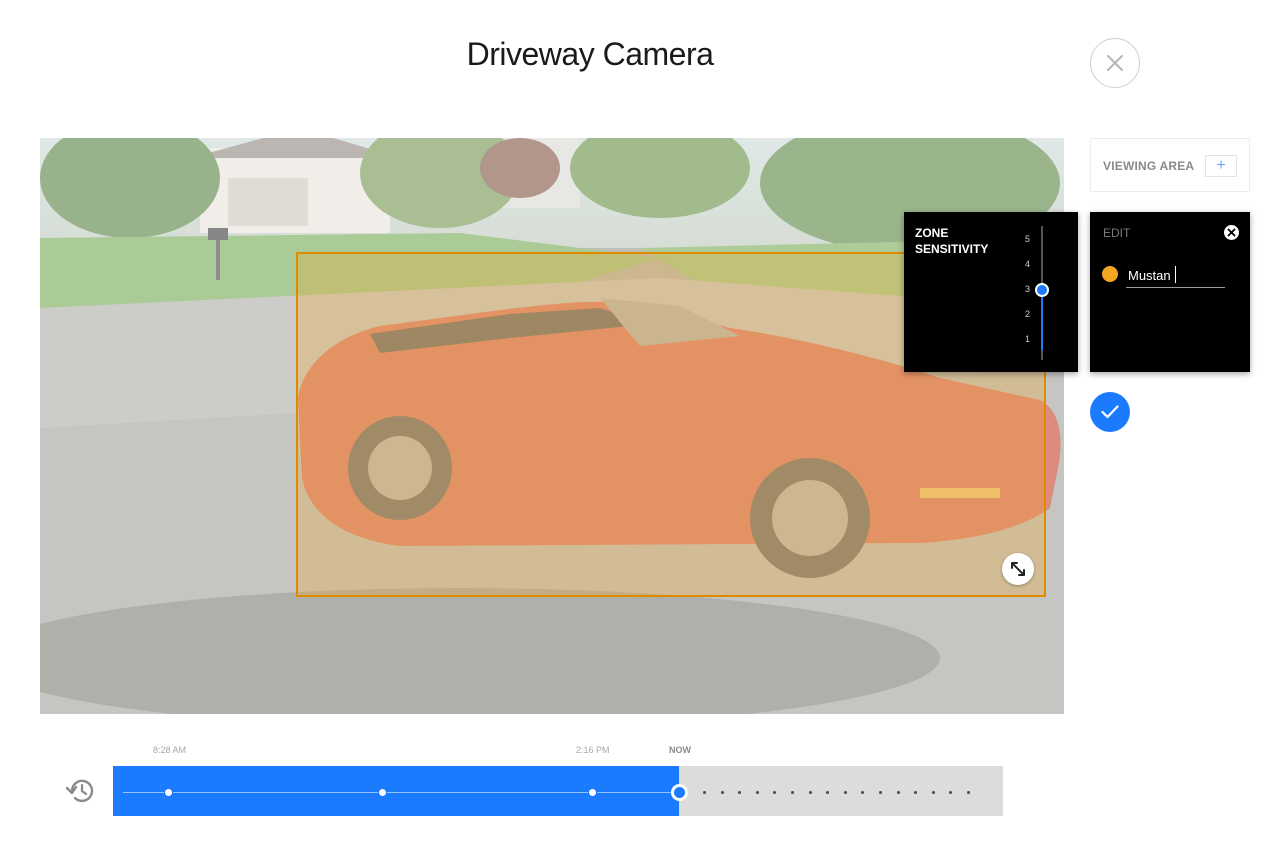 This screenshot has height=850, width=1280. I want to click on text-caret, so click(1175, 274).